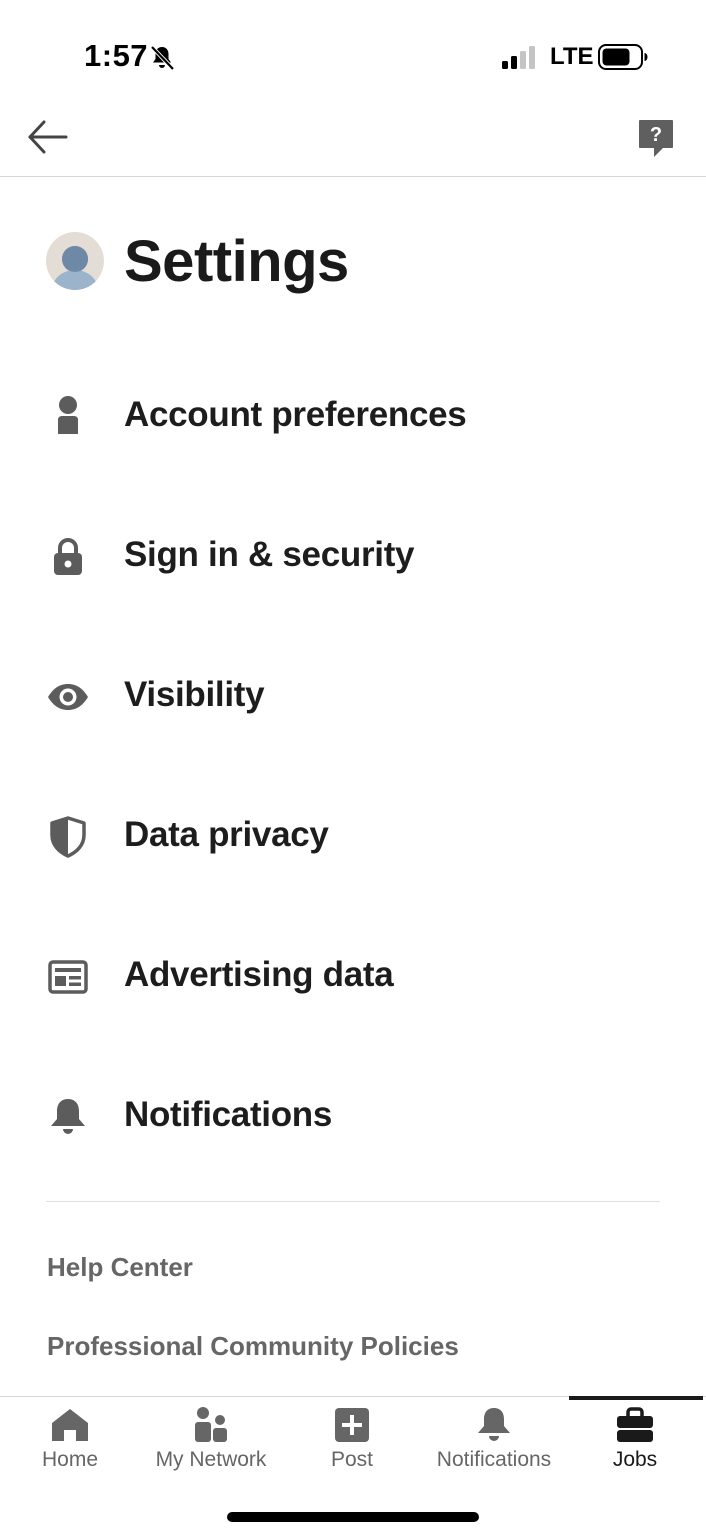 The image size is (706, 1536). I want to click on home-indicator, so click(353, 1517).